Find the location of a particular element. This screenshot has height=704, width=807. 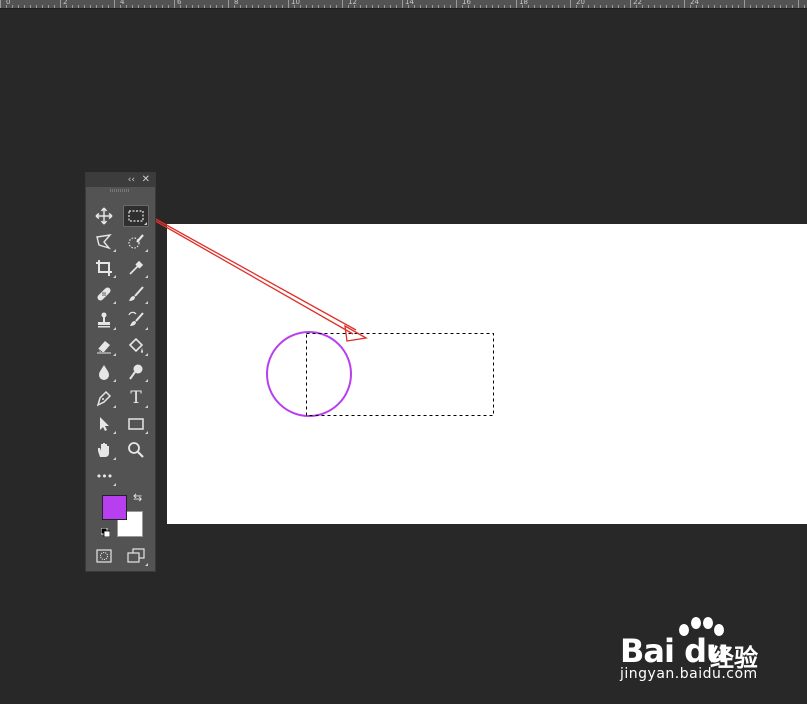

arrow-pointer-icon is located at coordinates (104, 424).